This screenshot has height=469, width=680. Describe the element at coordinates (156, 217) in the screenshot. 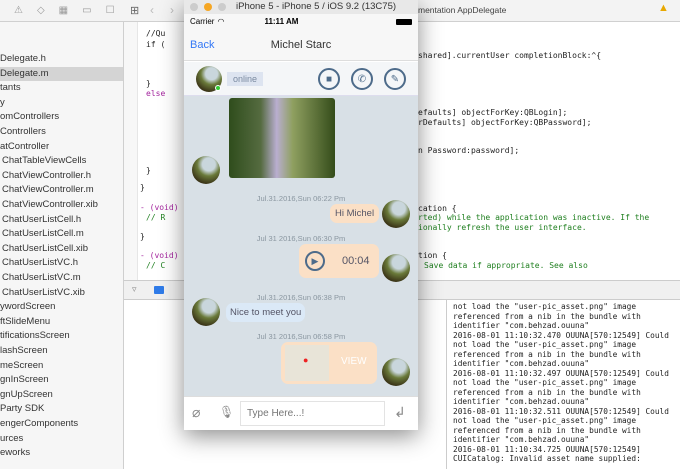

I see `code-line: // R` at that location.